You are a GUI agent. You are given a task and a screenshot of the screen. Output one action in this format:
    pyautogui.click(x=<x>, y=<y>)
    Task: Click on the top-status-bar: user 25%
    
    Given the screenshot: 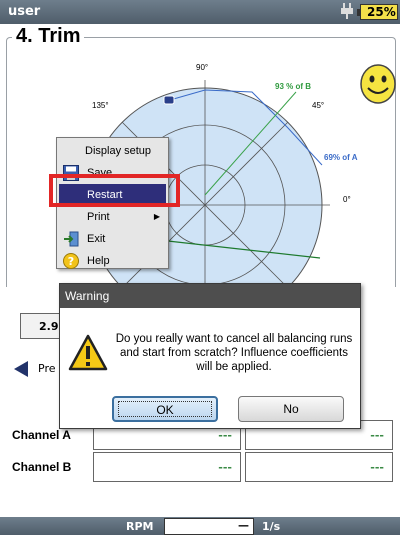 What is the action you would take?
    pyautogui.click(x=200, y=12)
    